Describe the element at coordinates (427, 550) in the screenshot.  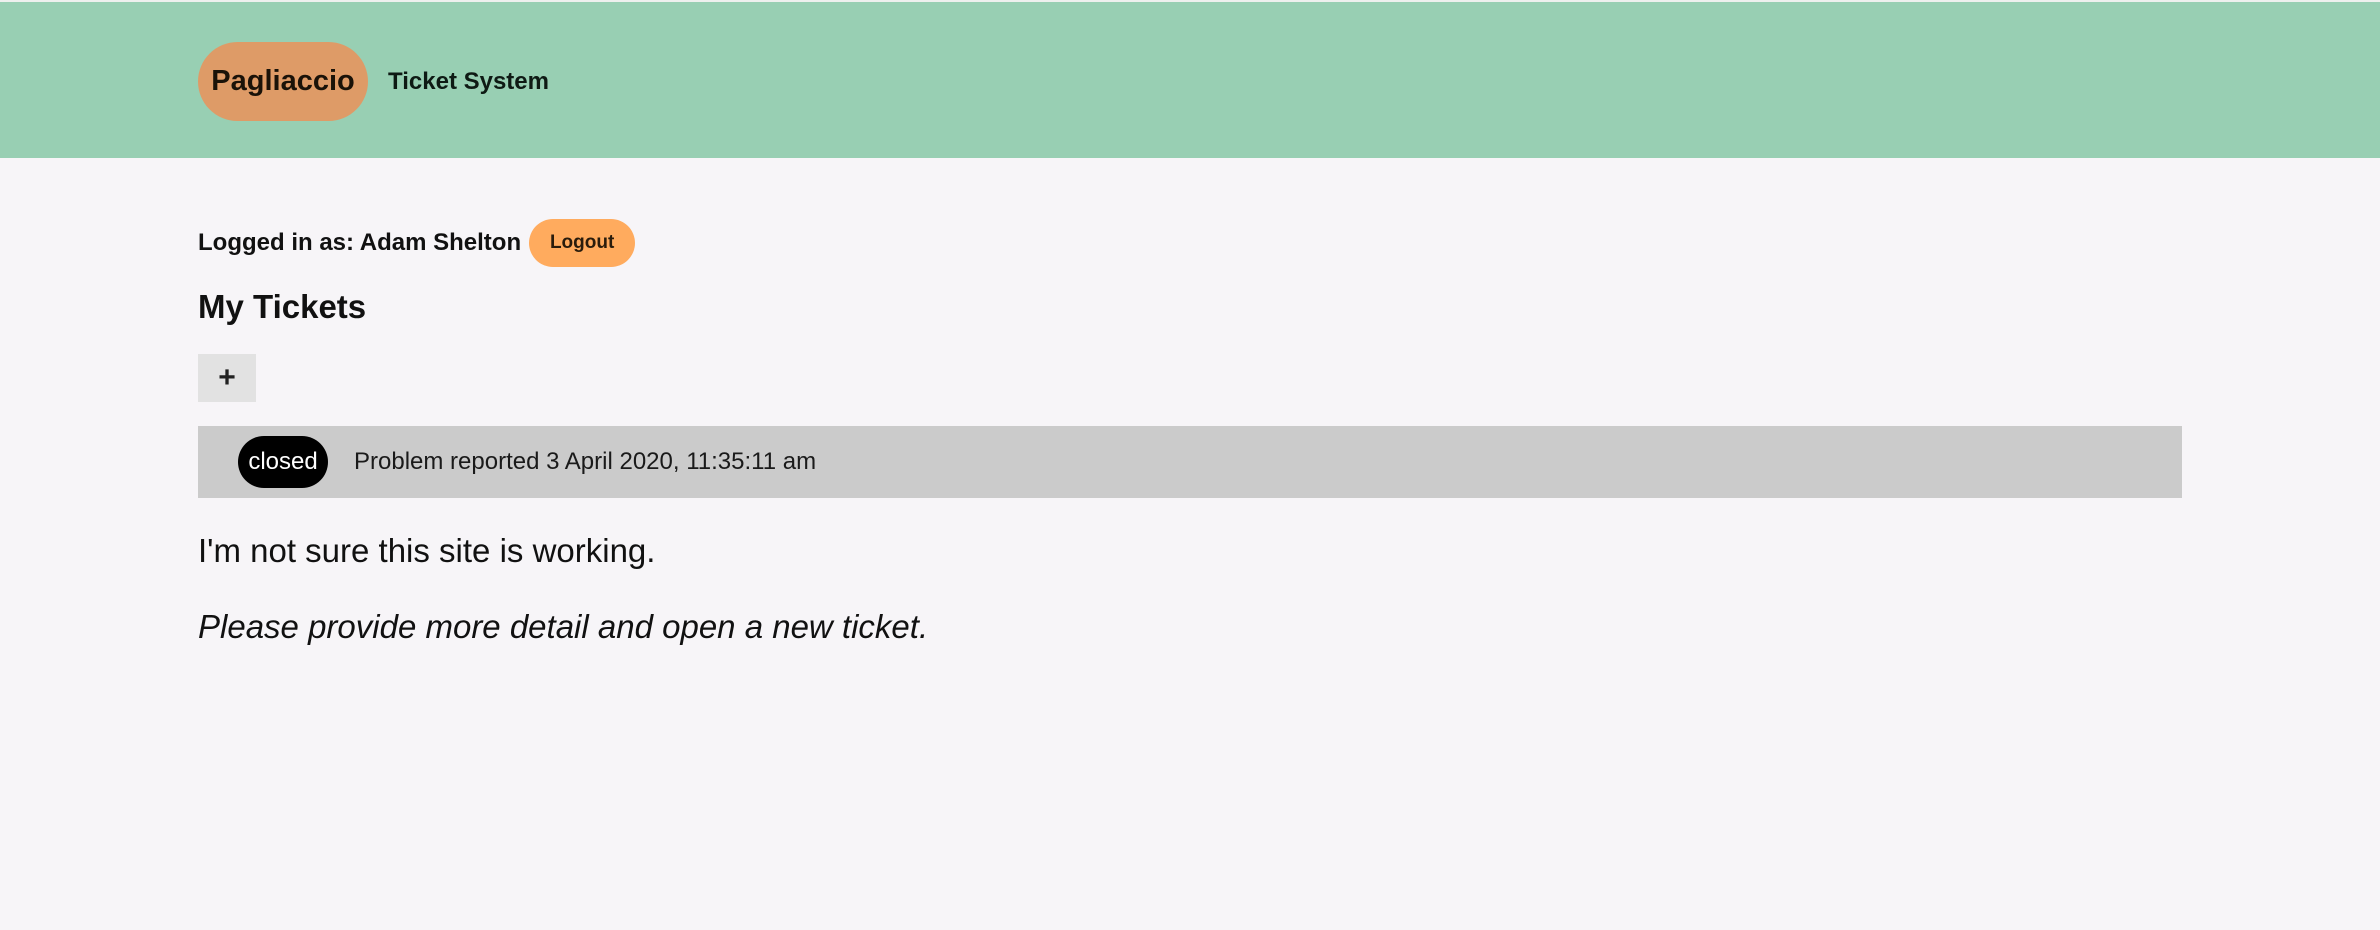
I see `ticket-description: I'm not sure this site is working.` at that location.